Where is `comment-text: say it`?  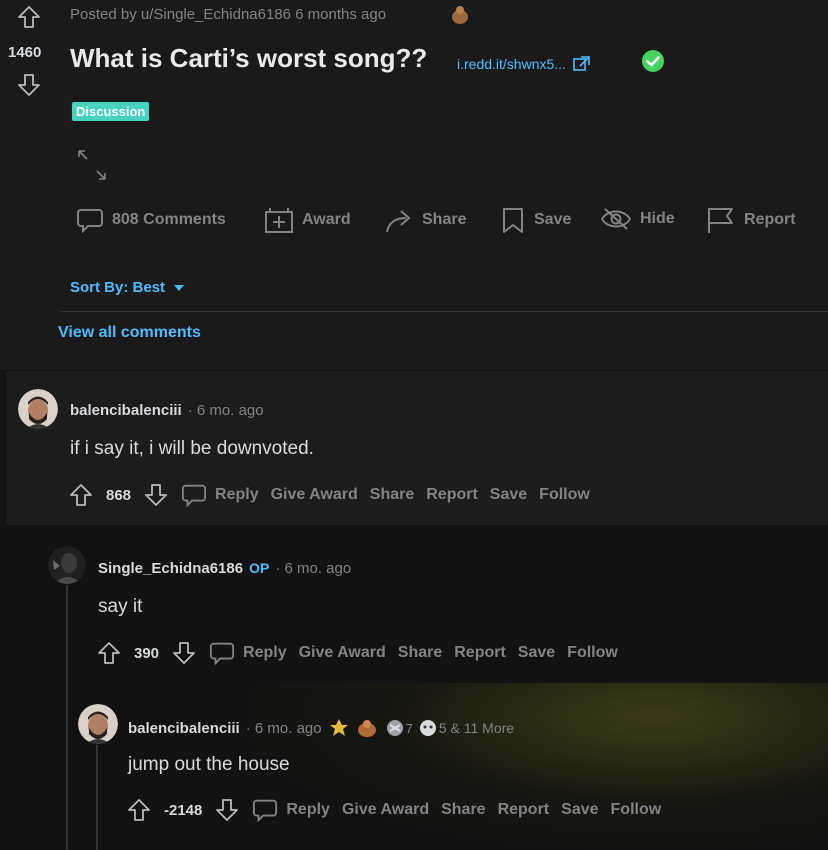 comment-text: say it is located at coordinates (120, 606).